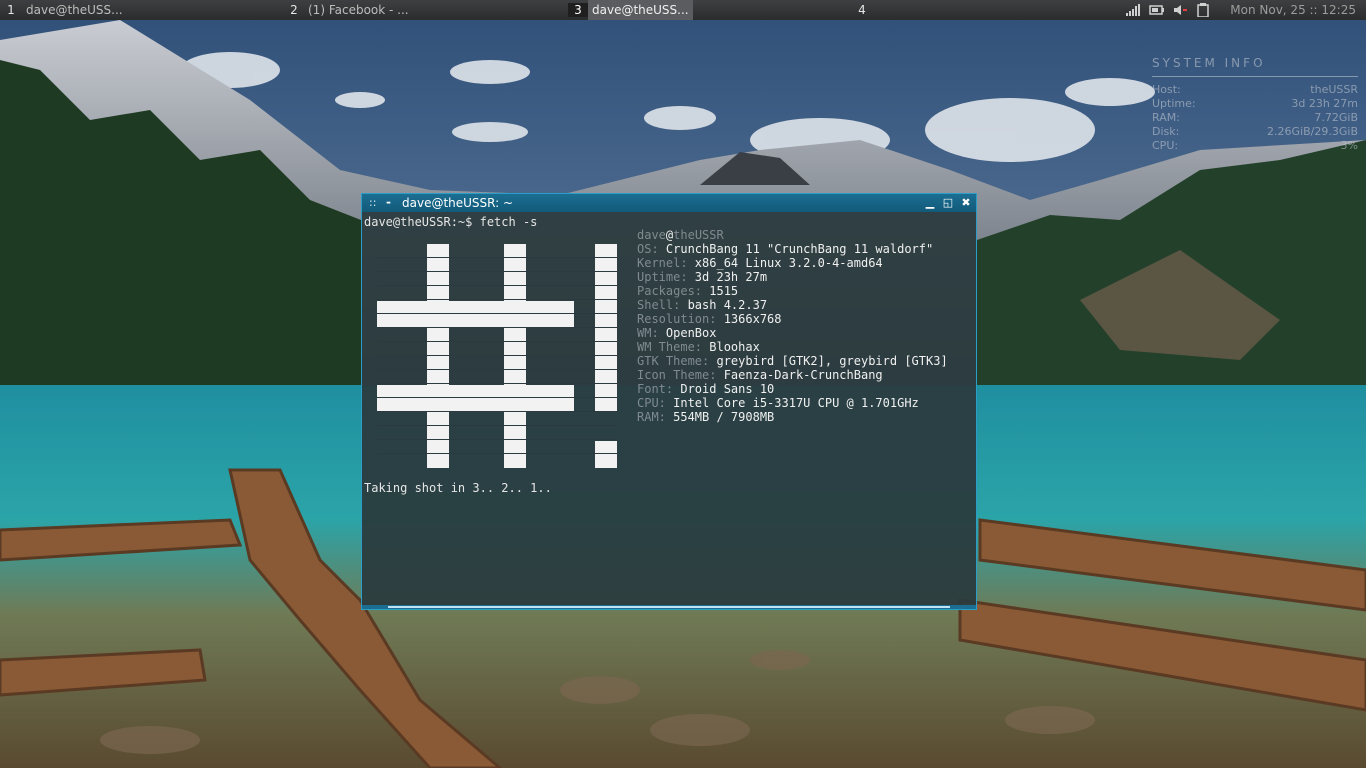 The height and width of the screenshot is (768, 1366). Describe the element at coordinates (1166, 89) in the screenshot. I see `conky-label: Host:` at that location.